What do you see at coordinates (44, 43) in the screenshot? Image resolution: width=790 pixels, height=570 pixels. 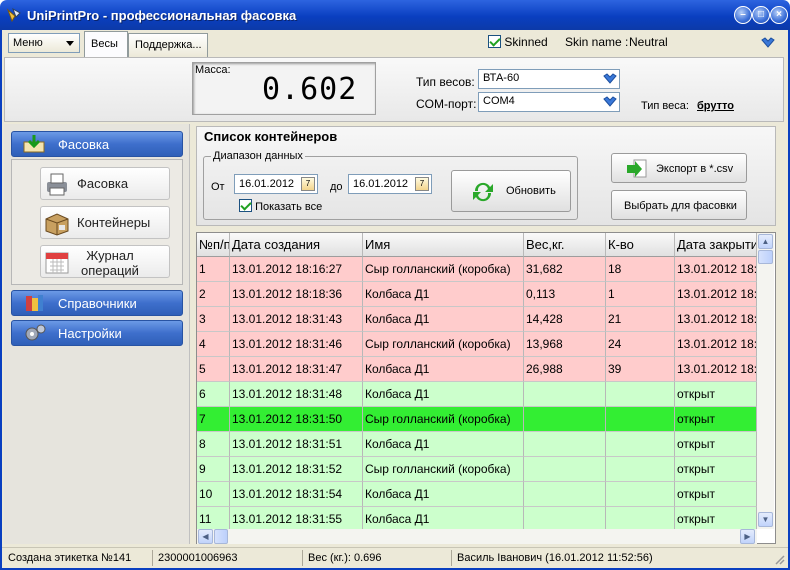 I see `menu-dropdown: Меню` at bounding box center [44, 43].